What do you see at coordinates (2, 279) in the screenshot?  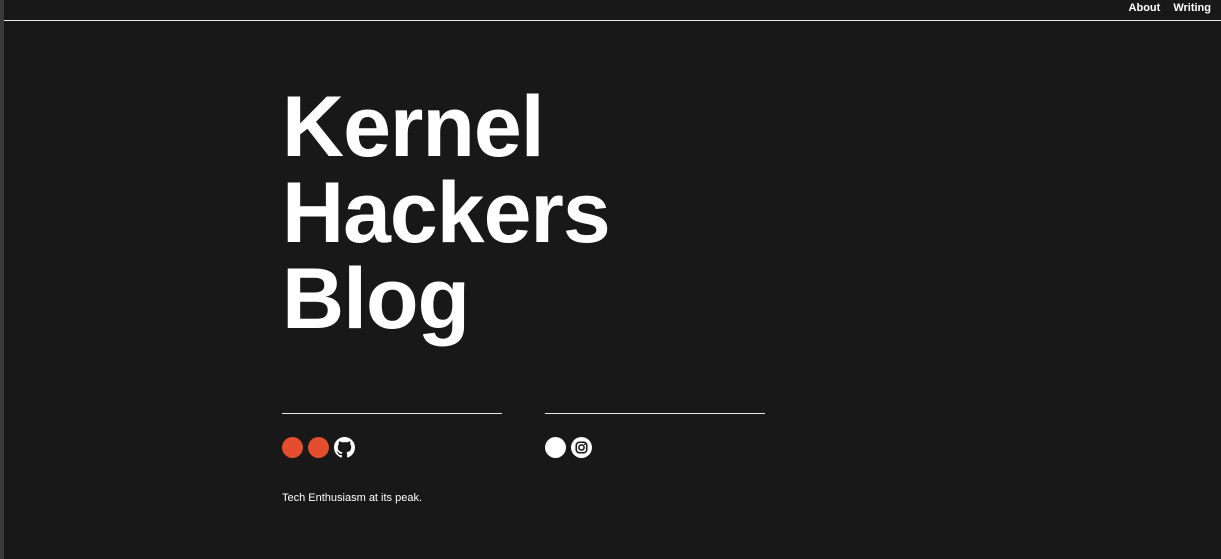 I see `window-edge` at bounding box center [2, 279].